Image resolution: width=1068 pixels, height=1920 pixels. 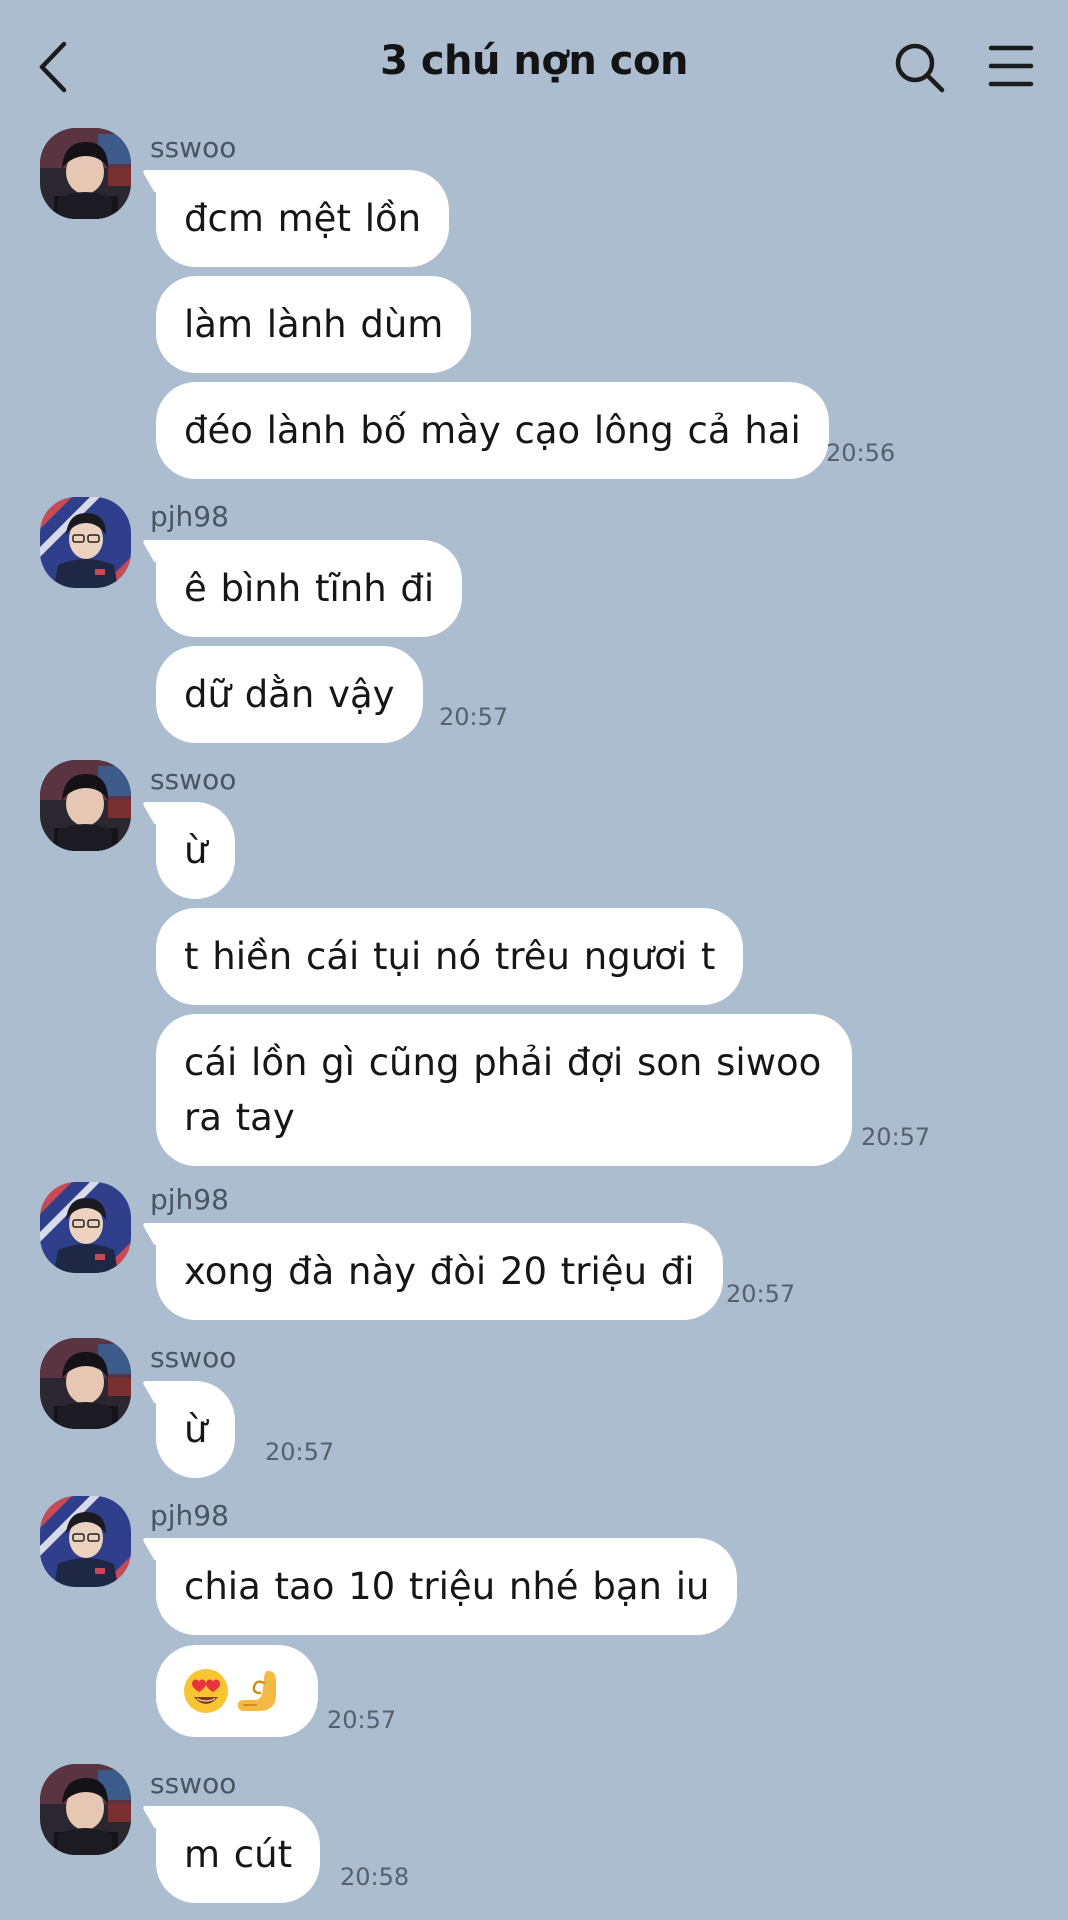 I want to click on message-bubble: chia tao 10 triệu nhé bạn iu, so click(x=447, y=1586).